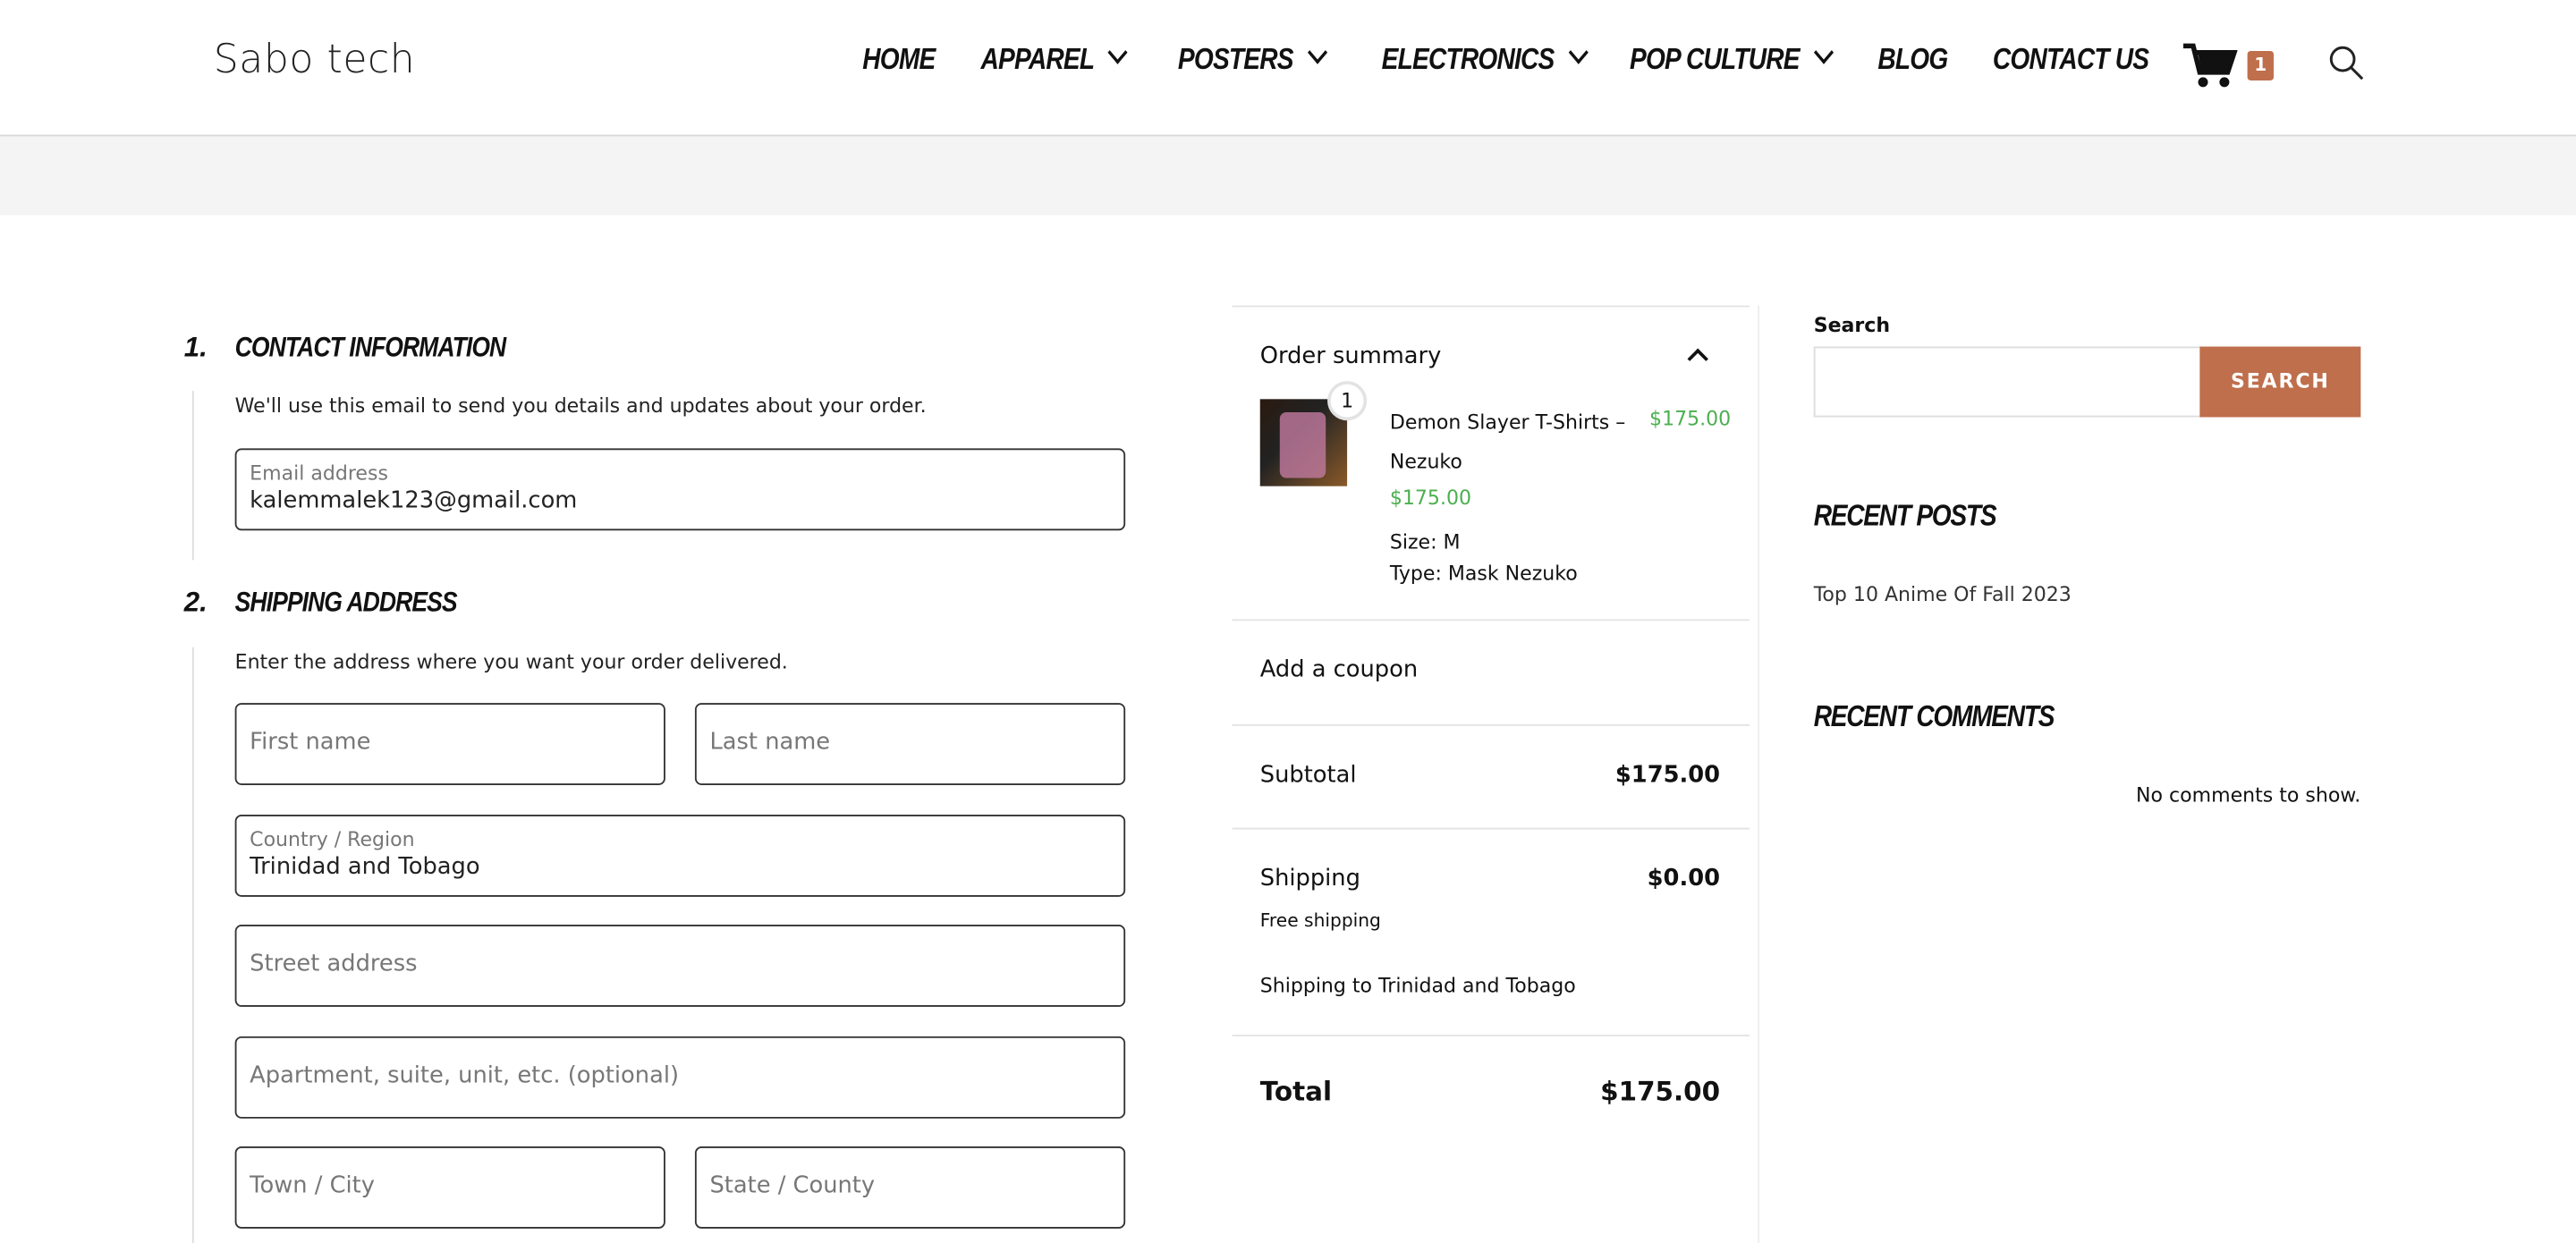  Describe the element at coordinates (1038, 59) in the screenshot. I see `nav-label: APPAREL` at that location.